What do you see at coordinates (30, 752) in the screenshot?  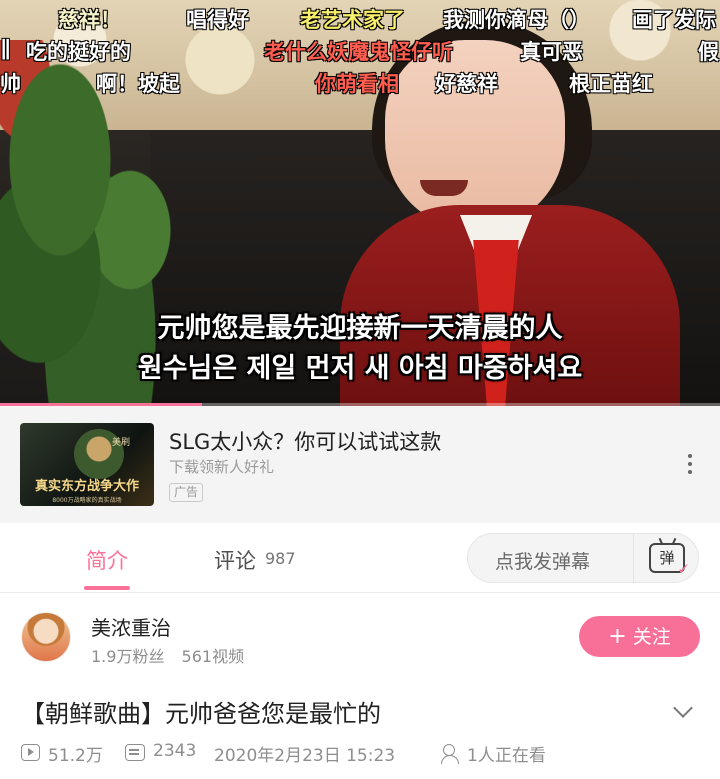 I see `play-count-icon` at bounding box center [30, 752].